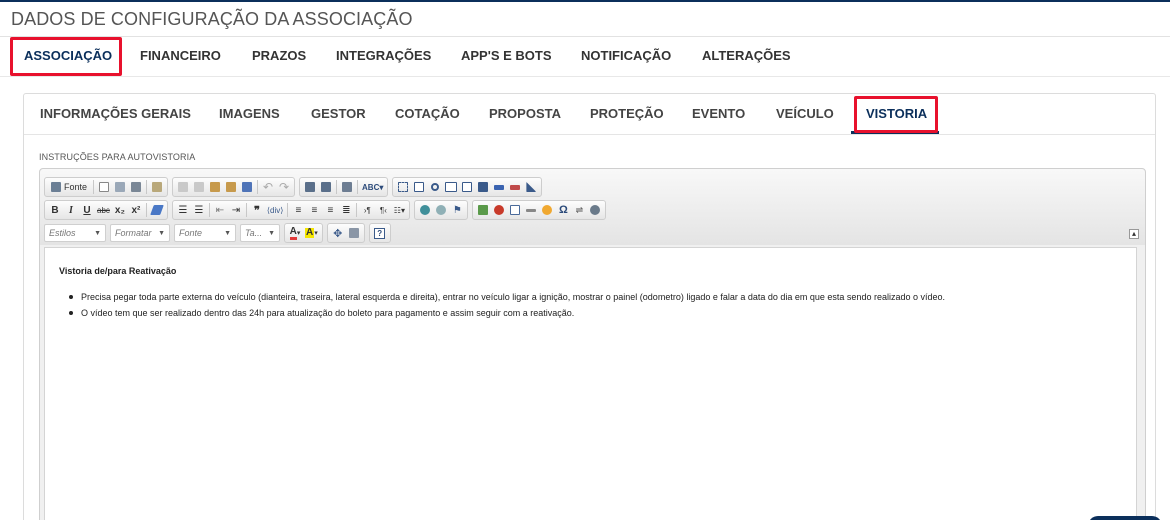 This screenshot has height=520, width=1170. What do you see at coordinates (279, 56) in the screenshot?
I see `tab-prazos: PRAZOS` at bounding box center [279, 56].